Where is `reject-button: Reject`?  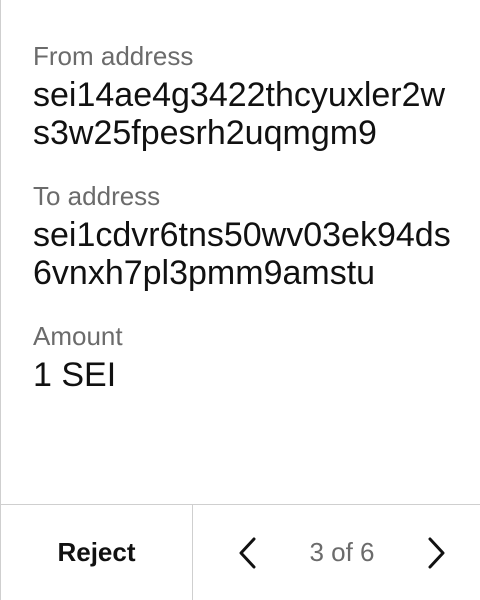
reject-button: Reject is located at coordinates (97, 552).